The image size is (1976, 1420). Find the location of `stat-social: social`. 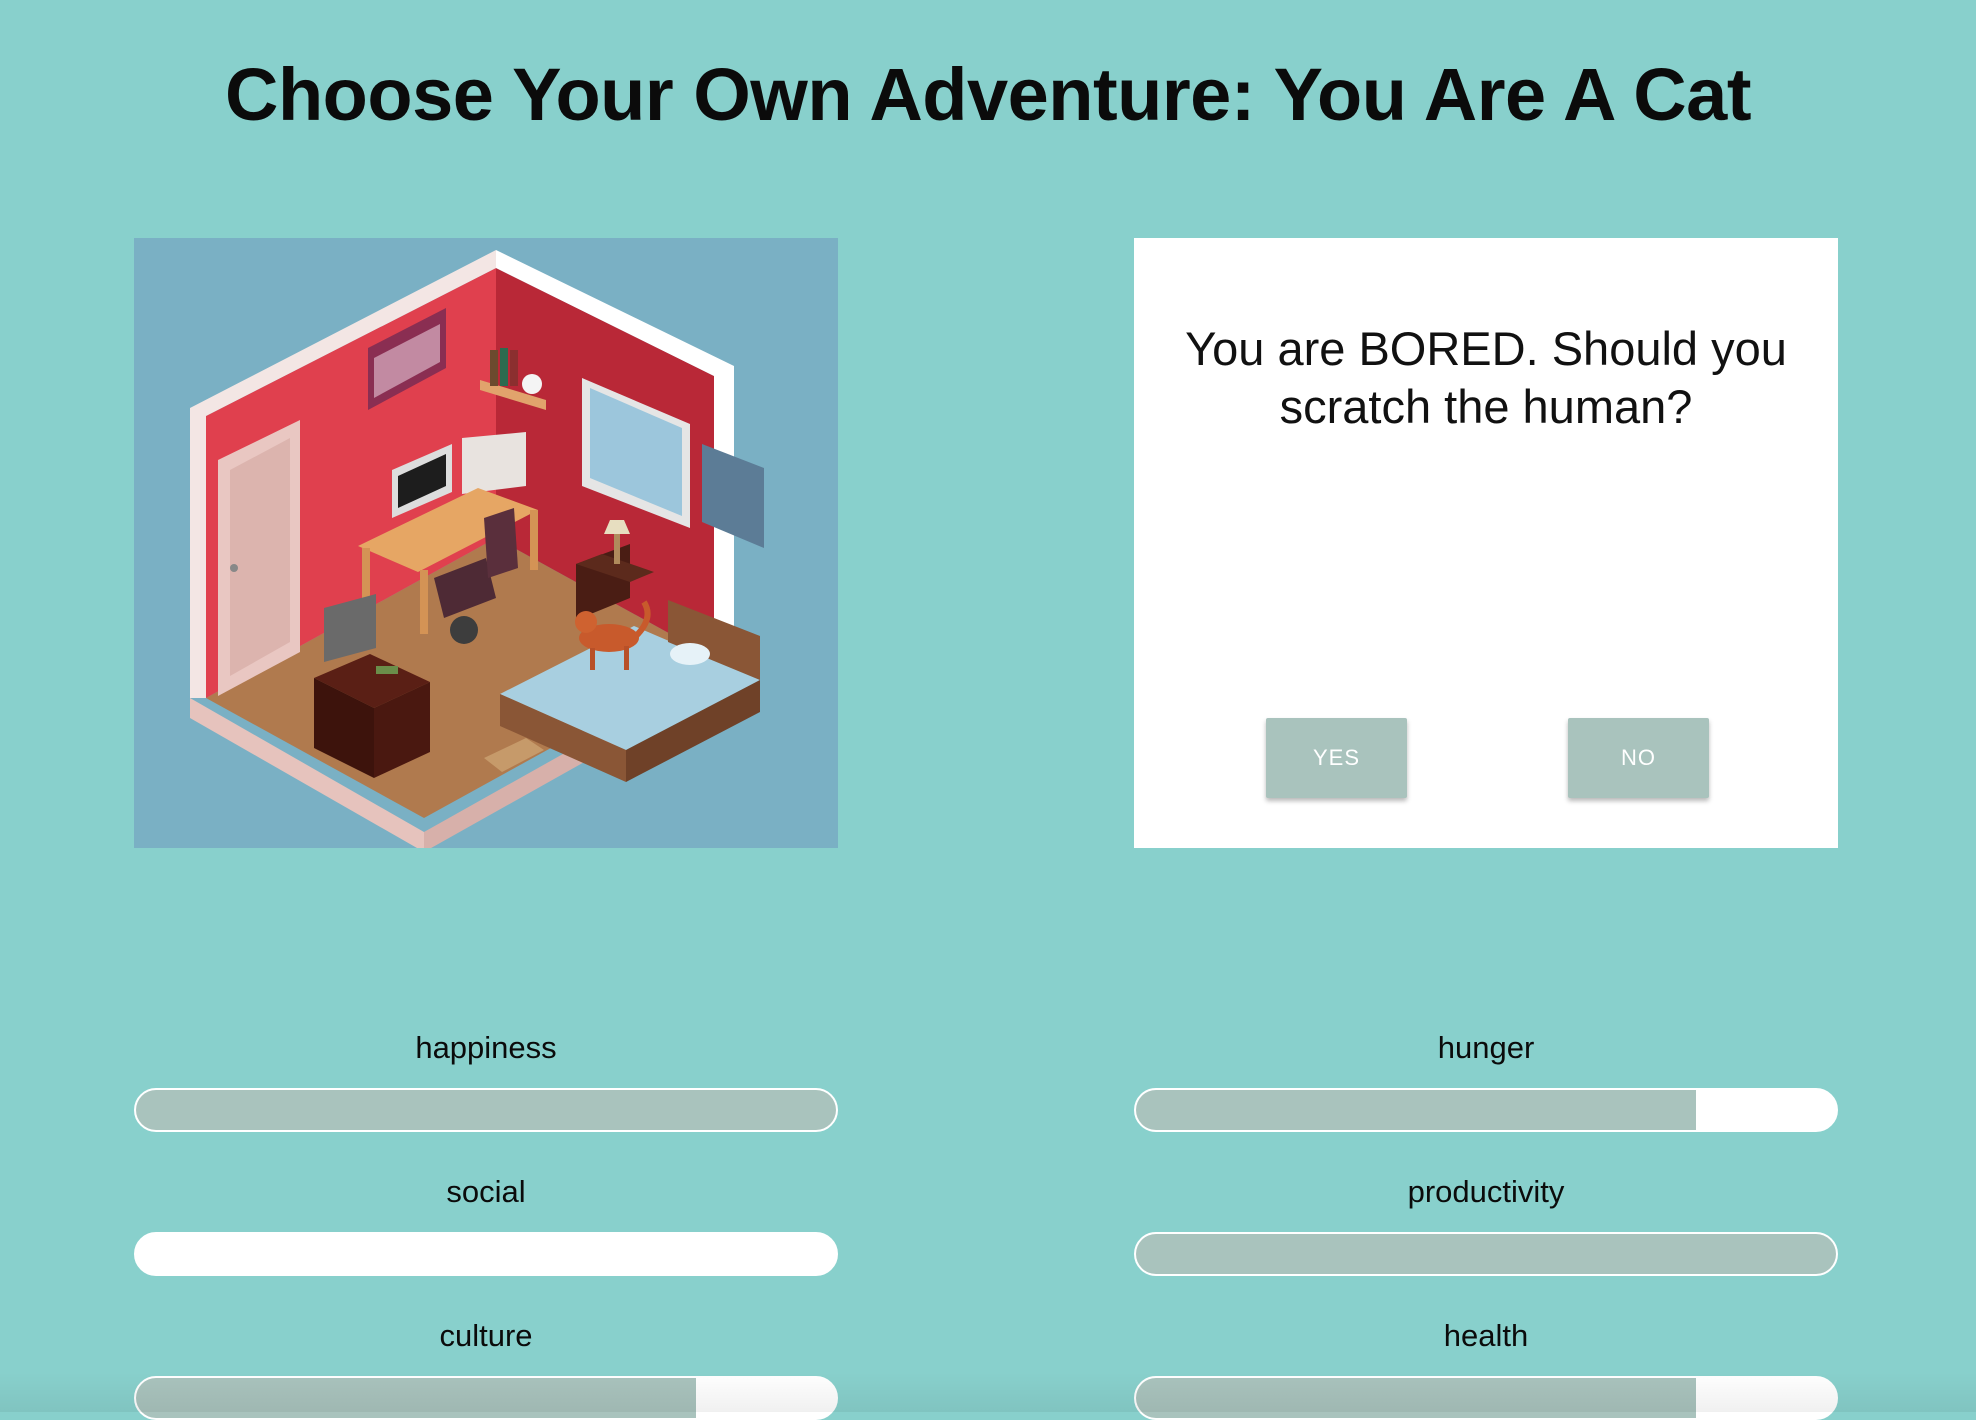

stat-social: social is located at coordinates (486, 1224).